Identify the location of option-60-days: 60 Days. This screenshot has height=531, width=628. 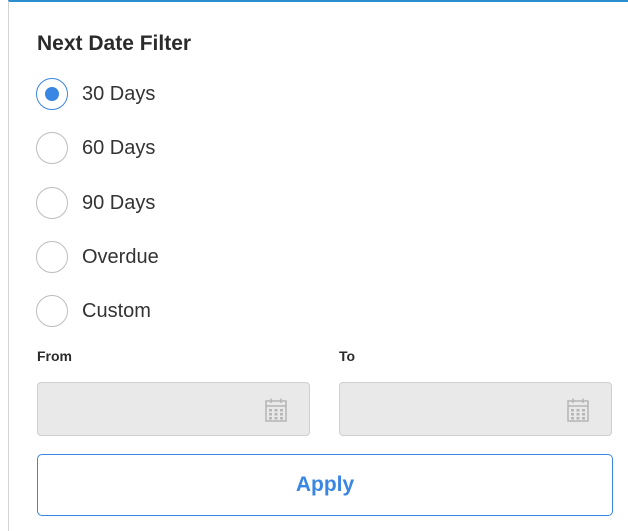
(95, 148).